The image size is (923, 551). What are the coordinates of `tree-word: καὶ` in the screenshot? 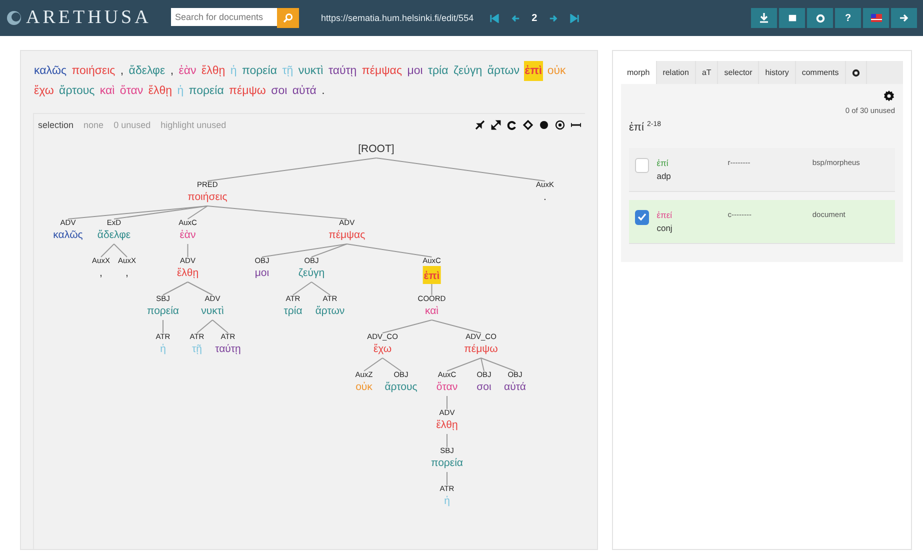 It's located at (432, 311).